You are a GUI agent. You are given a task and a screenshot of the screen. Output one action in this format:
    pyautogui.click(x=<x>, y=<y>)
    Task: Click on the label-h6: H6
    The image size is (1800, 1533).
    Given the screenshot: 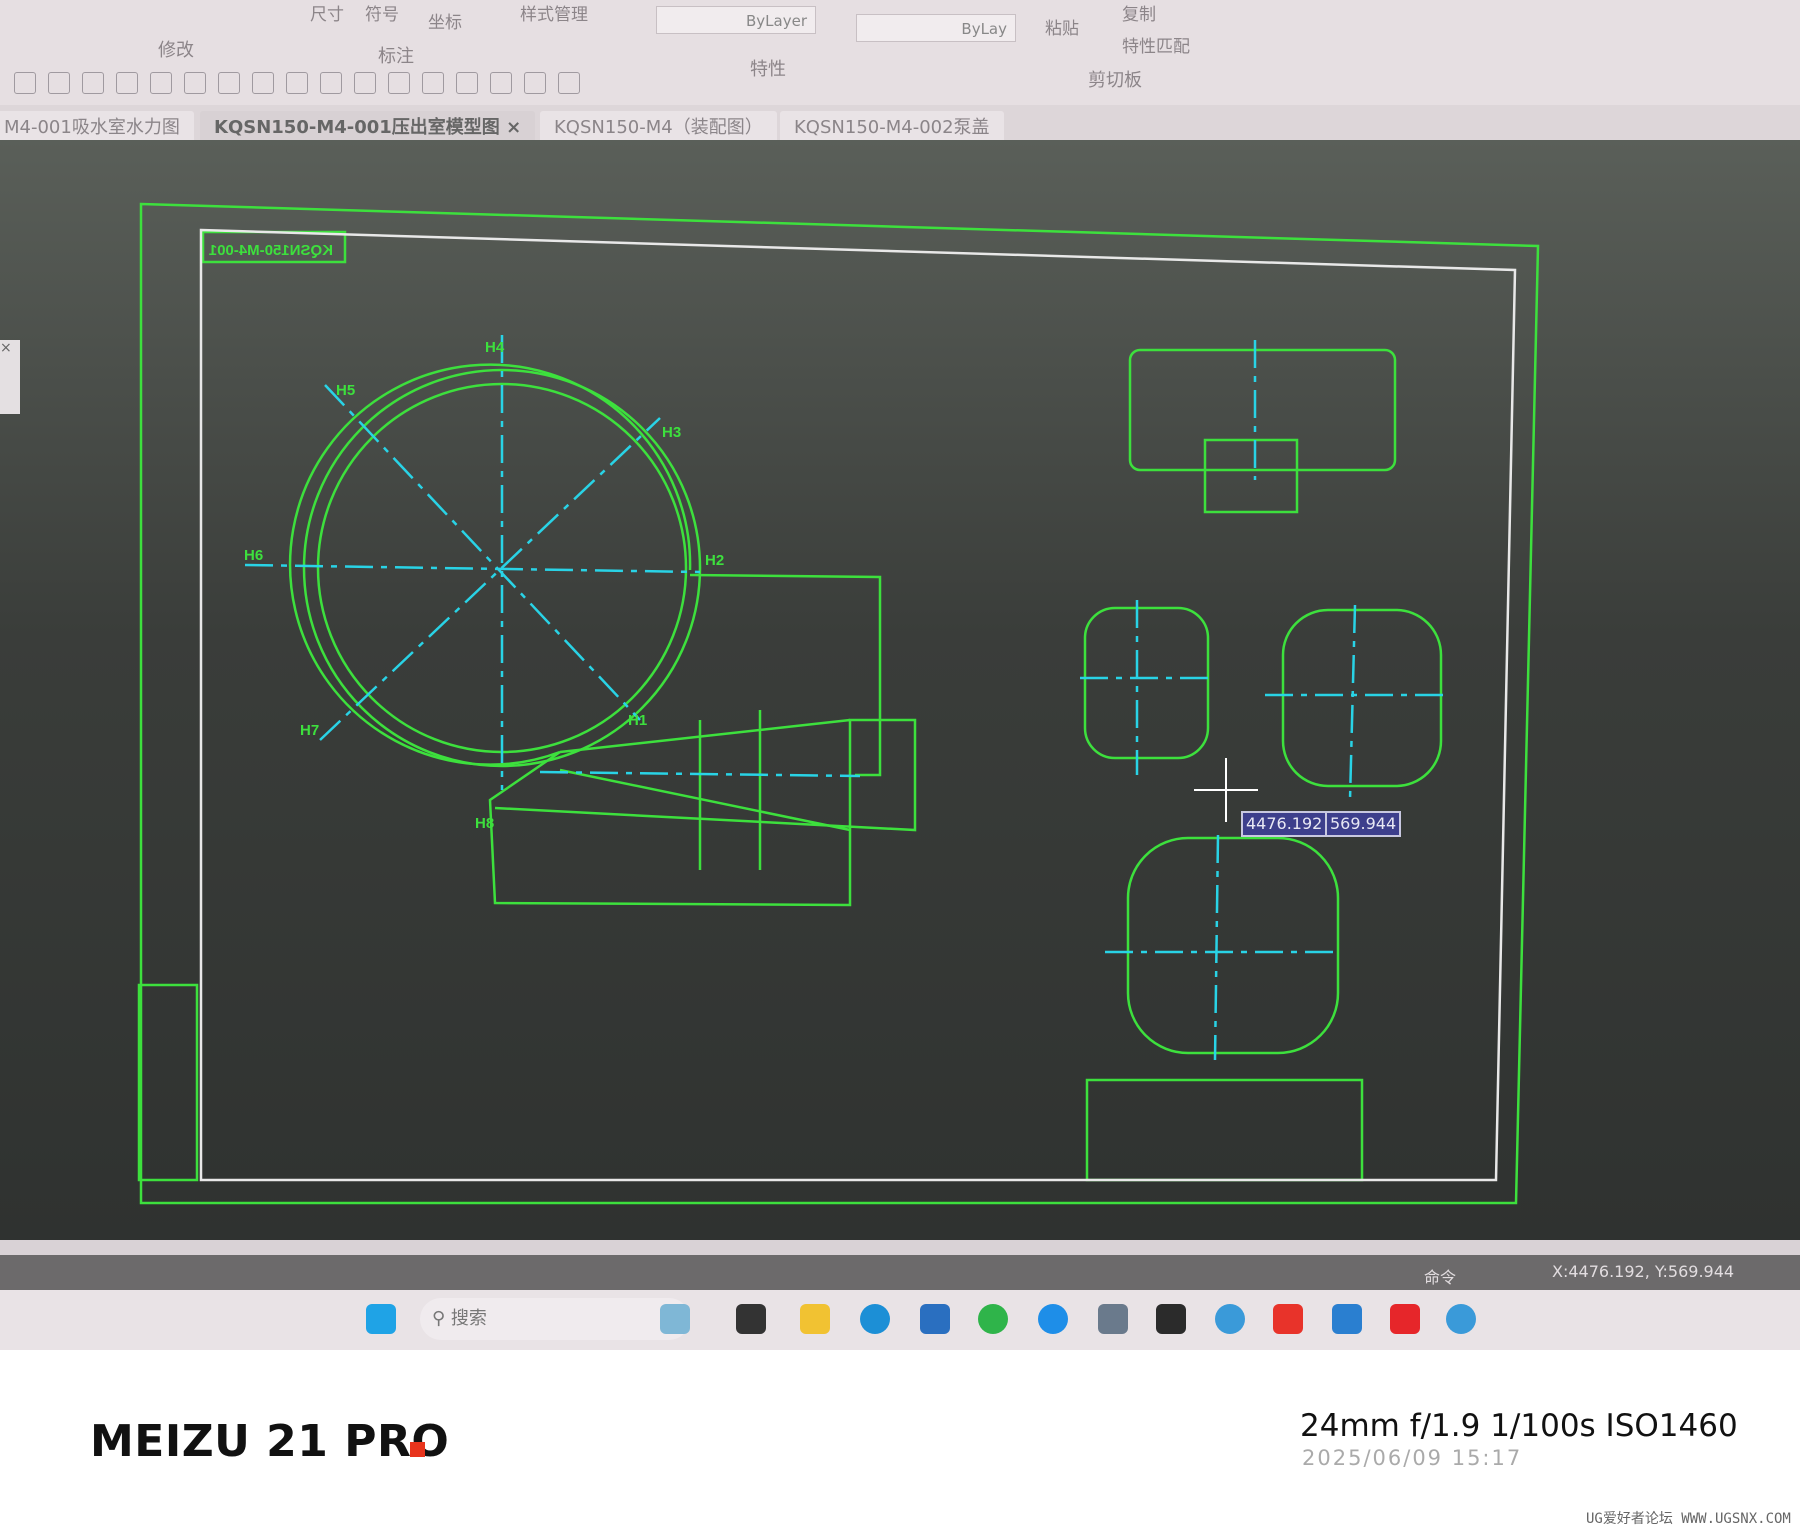 What is the action you would take?
    pyautogui.click(x=253, y=555)
    